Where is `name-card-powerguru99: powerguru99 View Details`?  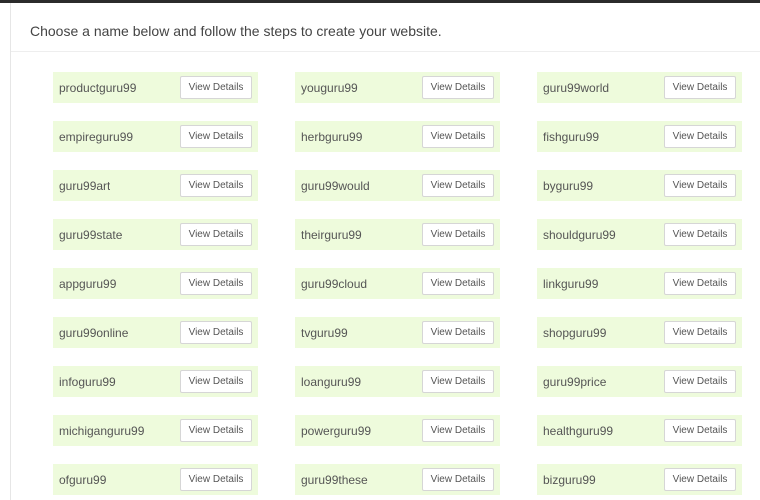
name-card-powerguru99: powerguru99 View Details is located at coordinates (397, 430).